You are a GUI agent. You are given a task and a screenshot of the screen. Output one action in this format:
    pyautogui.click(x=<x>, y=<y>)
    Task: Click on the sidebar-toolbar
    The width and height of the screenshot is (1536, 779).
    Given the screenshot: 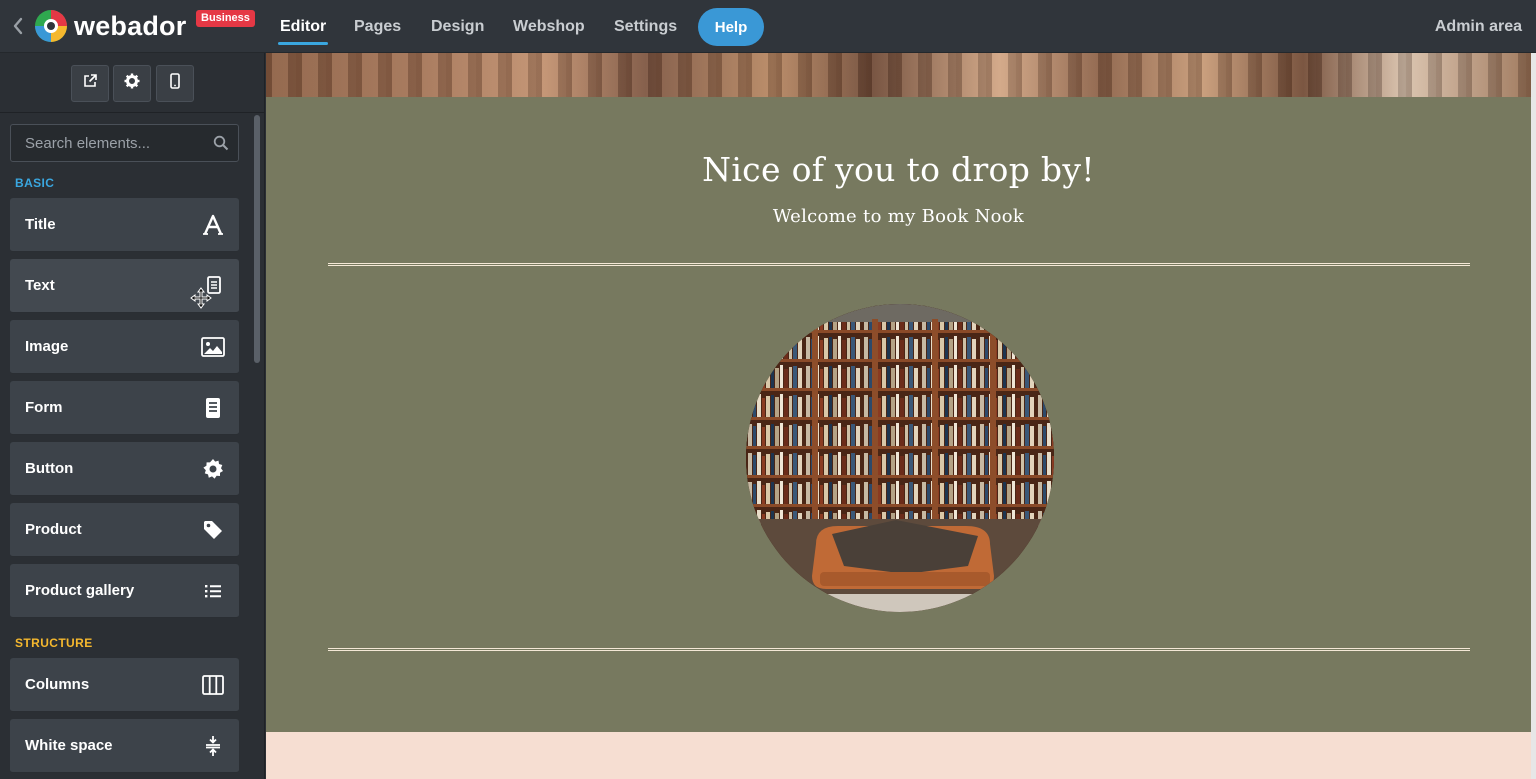 What is the action you would take?
    pyautogui.click(x=132, y=83)
    